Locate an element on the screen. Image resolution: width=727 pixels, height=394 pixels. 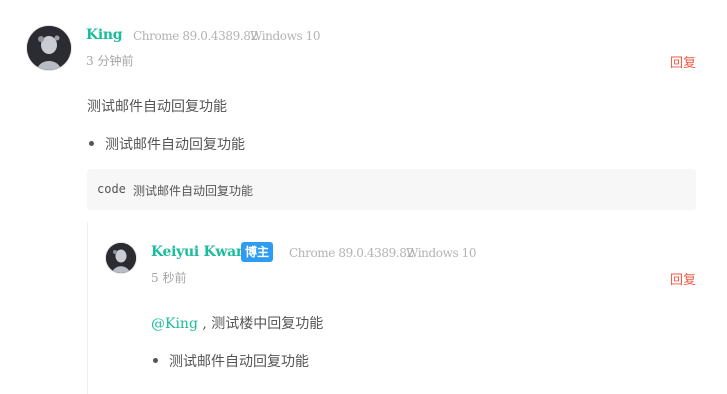
reply-avatar is located at coordinates (121, 258).